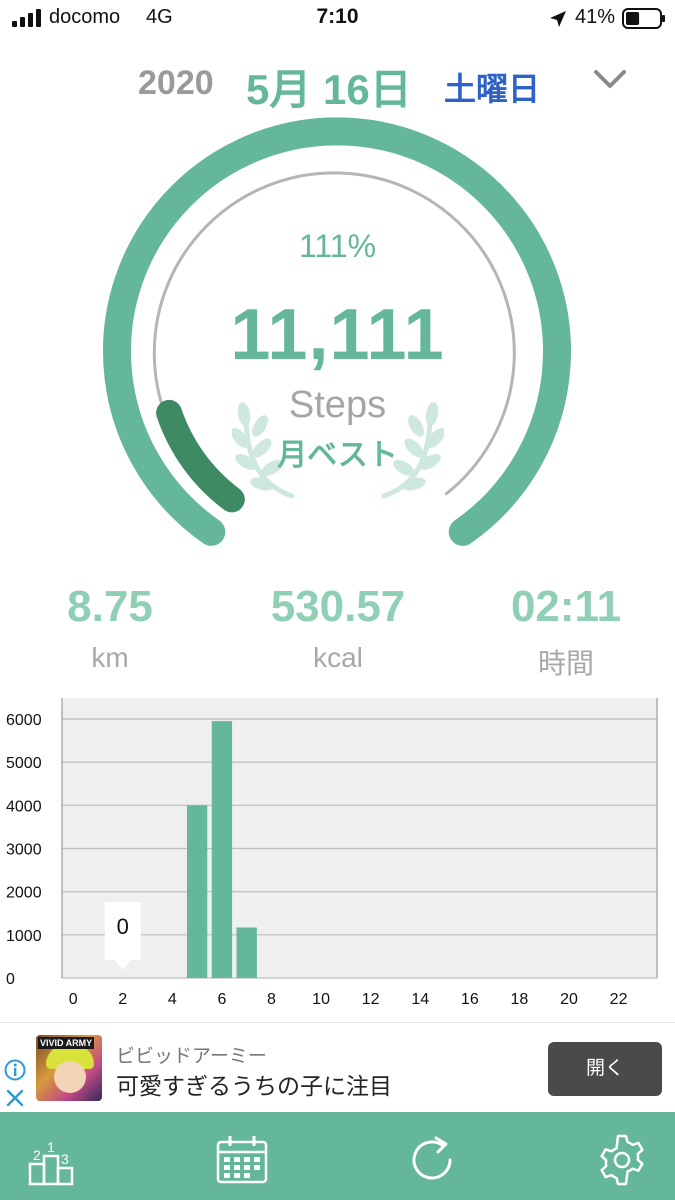  Describe the element at coordinates (371, 999) in the screenshot. I see `chart-x-tick: 12` at that location.